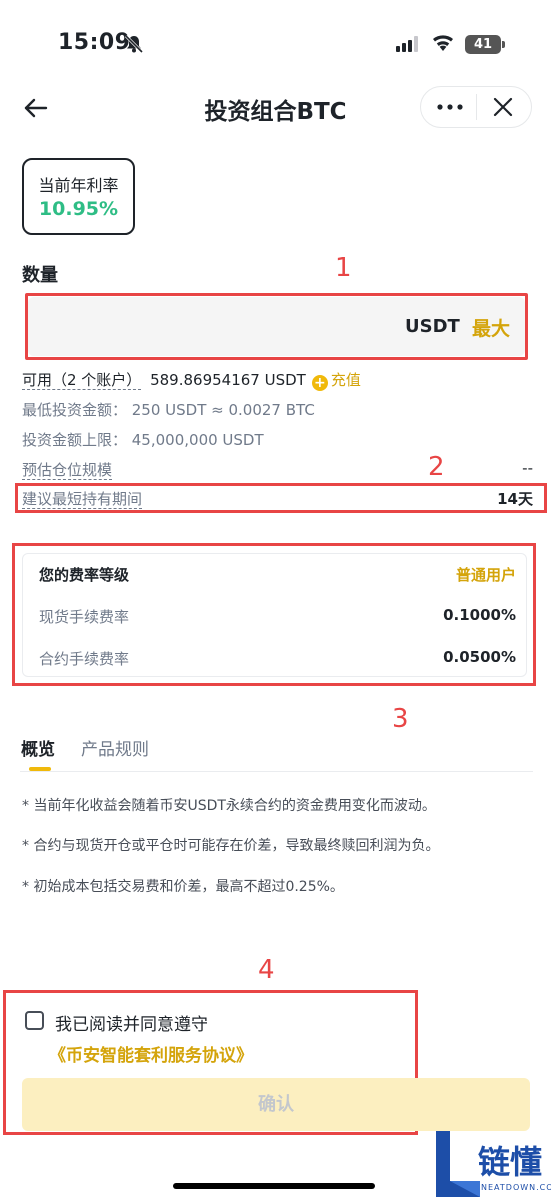 This screenshot has height=1200, width=551. Describe the element at coordinates (483, 44) in the screenshot. I see `battery-icon: 41` at that location.